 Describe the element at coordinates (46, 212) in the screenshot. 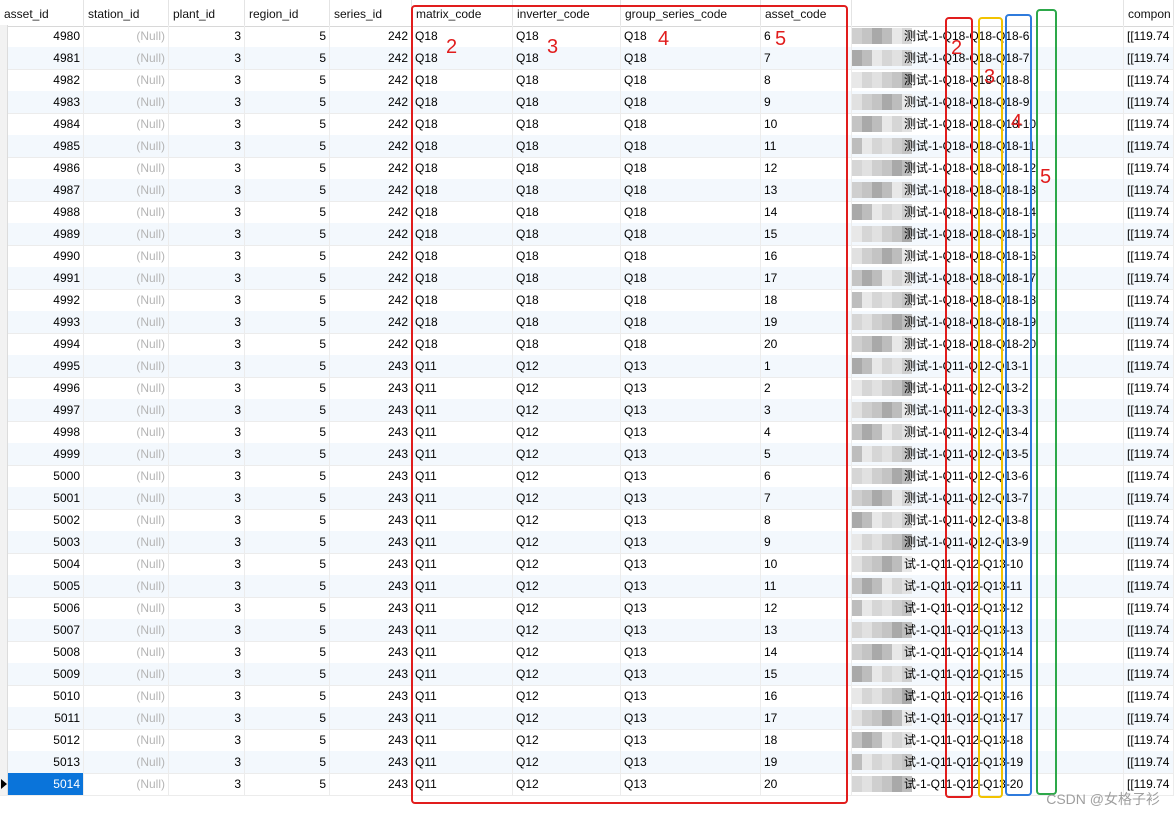

I see `cell-asset-id: 4988` at that location.